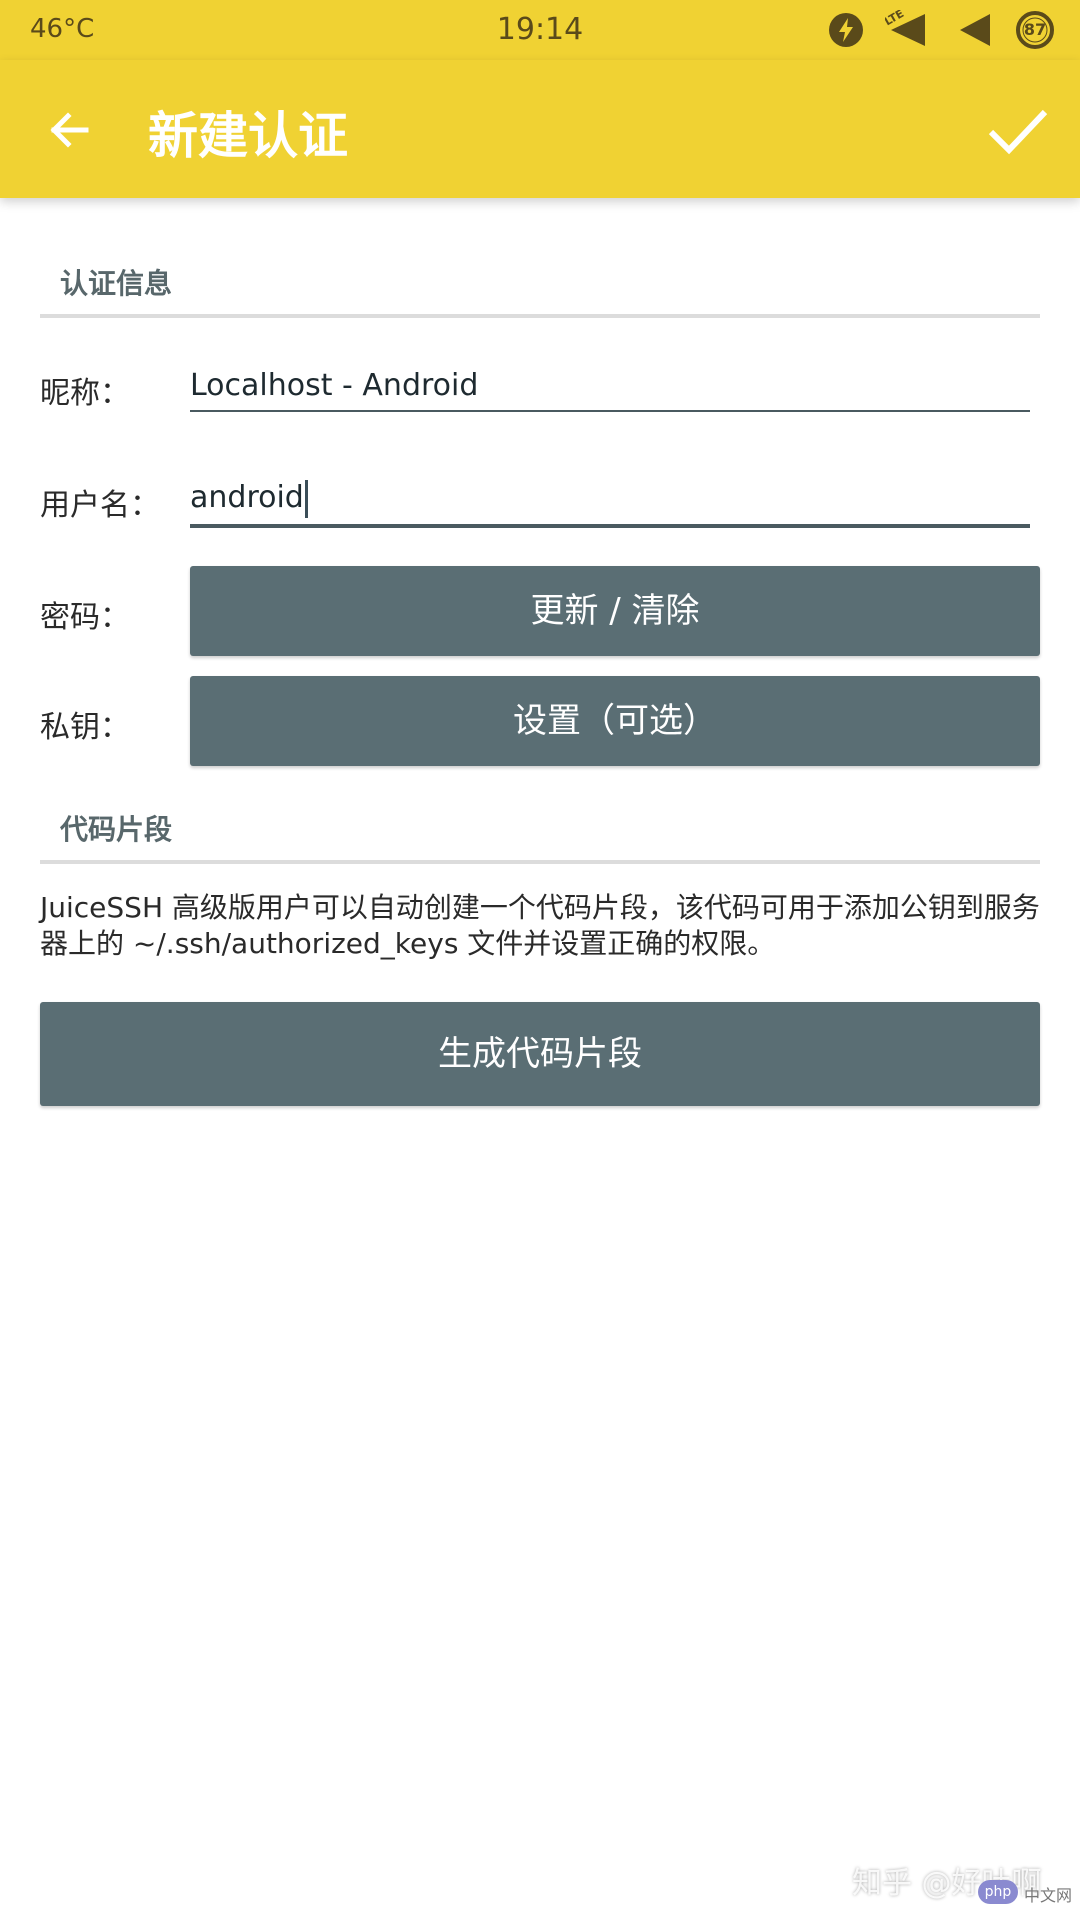  Describe the element at coordinates (846, 30) in the screenshot. I see `power-saver-icon` at that location.